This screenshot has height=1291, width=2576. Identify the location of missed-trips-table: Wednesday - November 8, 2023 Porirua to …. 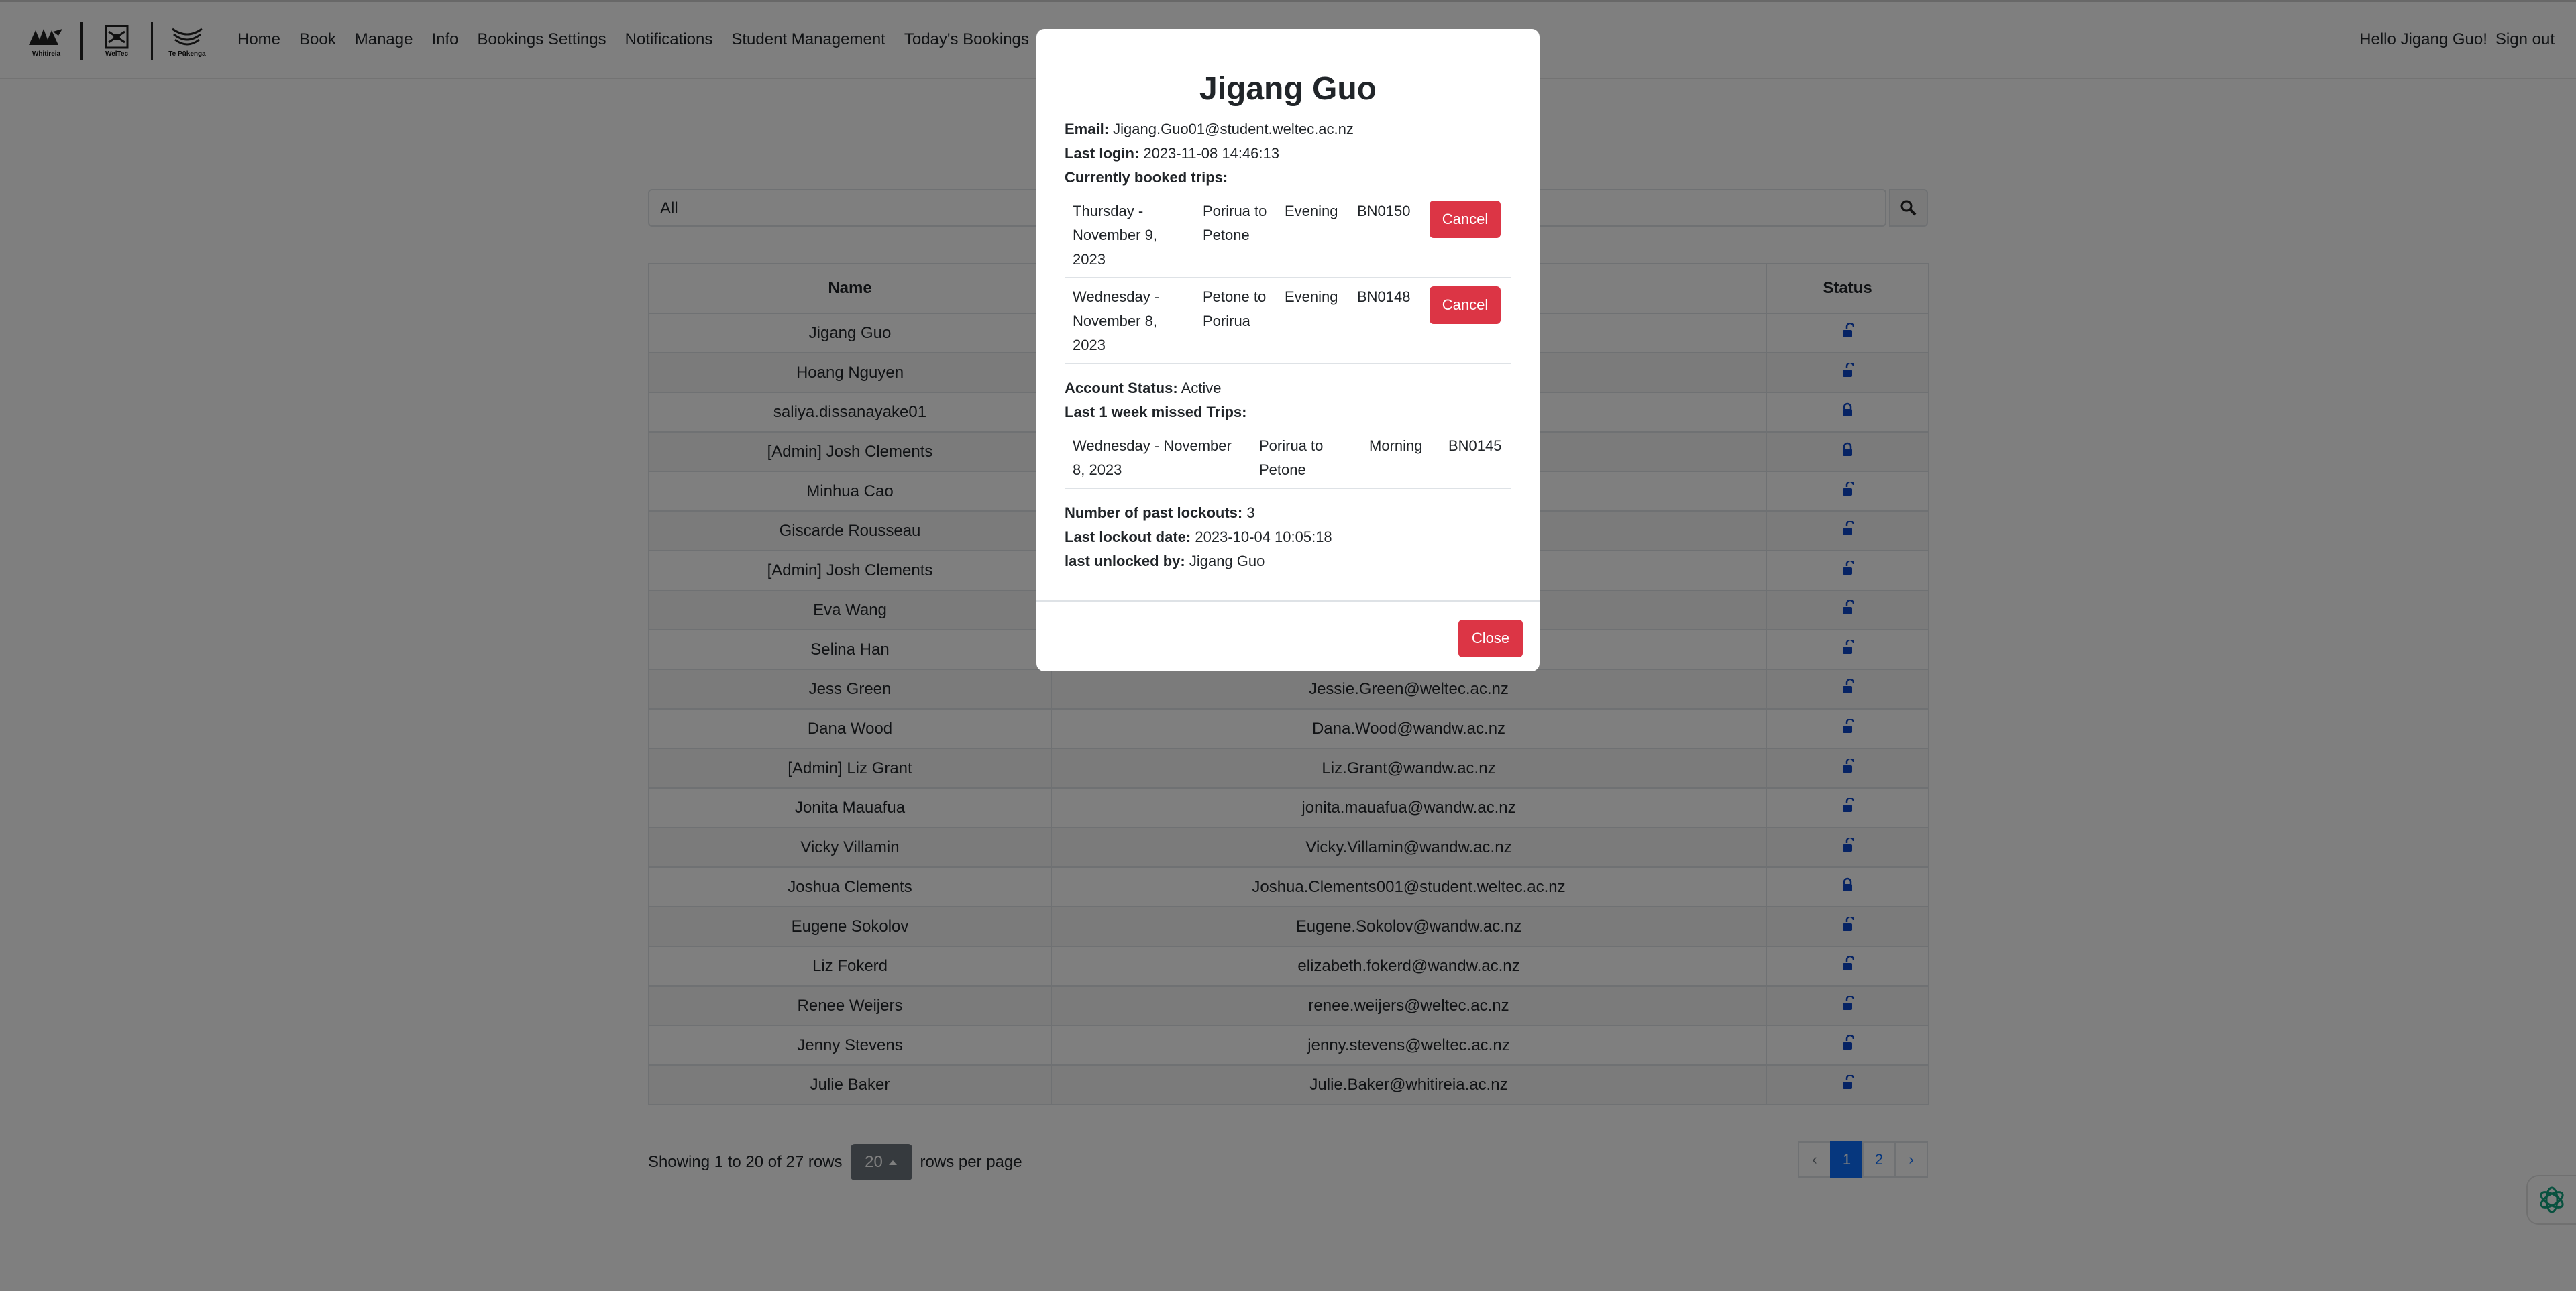
(1288, 458).